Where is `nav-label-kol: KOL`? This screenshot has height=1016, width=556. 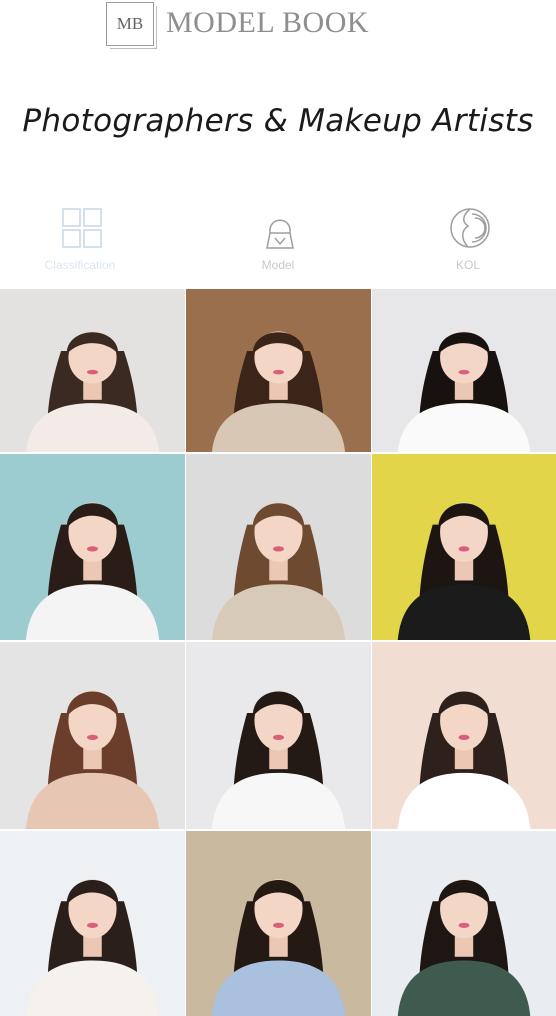
nav-label-kol: KOL is located at coordinates (467, 265).